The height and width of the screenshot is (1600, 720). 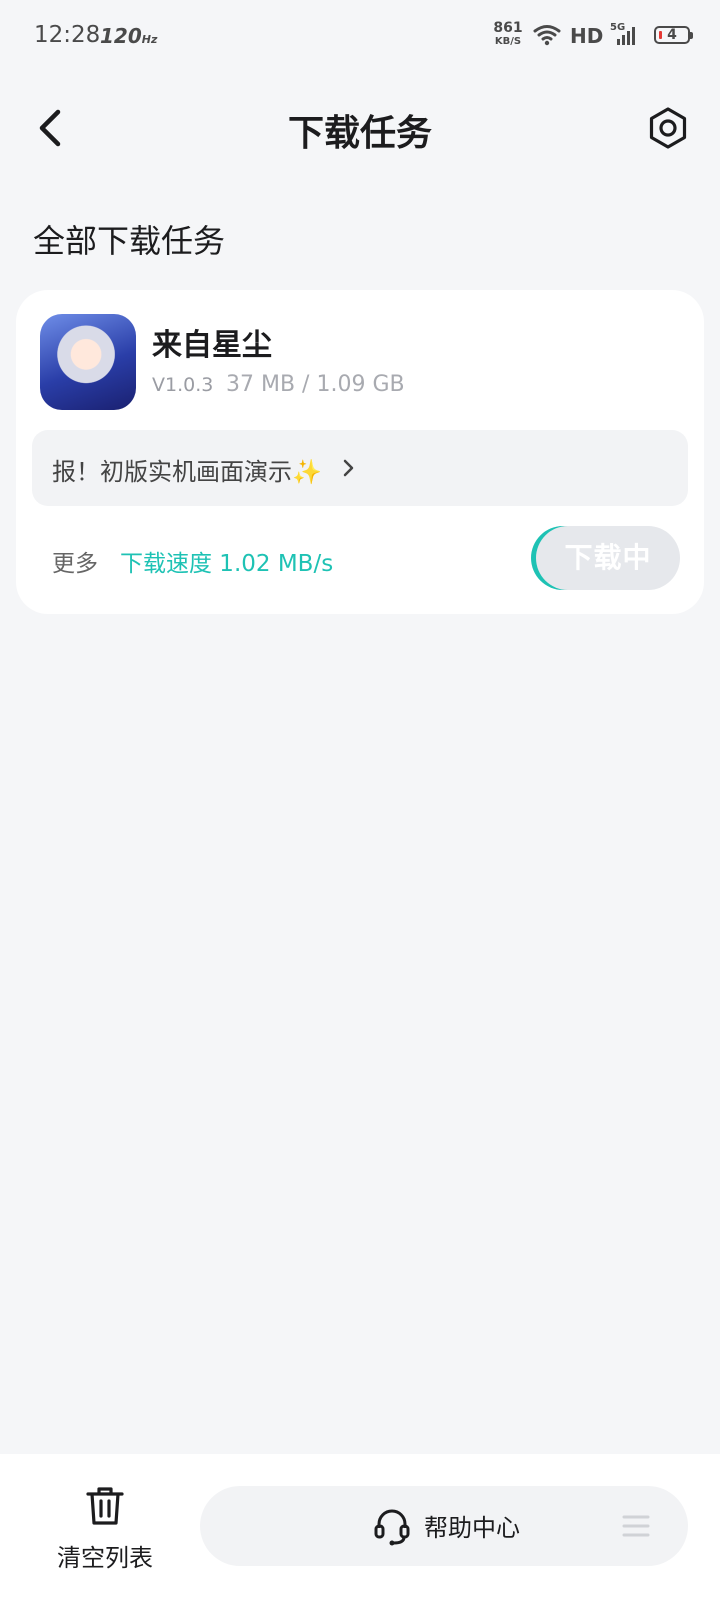 I want to click on network-speed: 861 KB/S, so click(x=508, y=33).